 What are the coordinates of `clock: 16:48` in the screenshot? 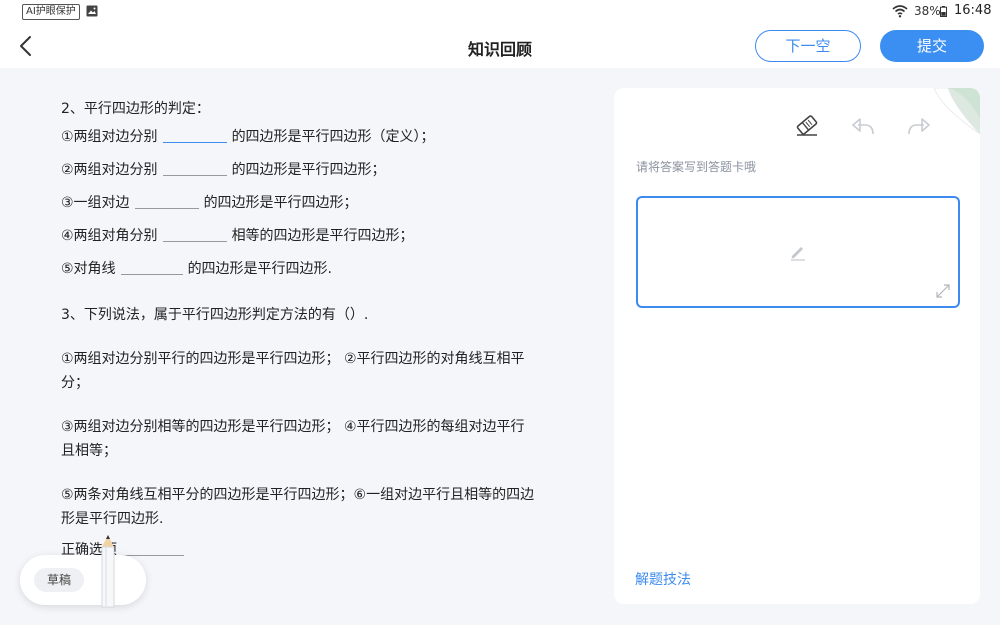 It's located at (973, 10).